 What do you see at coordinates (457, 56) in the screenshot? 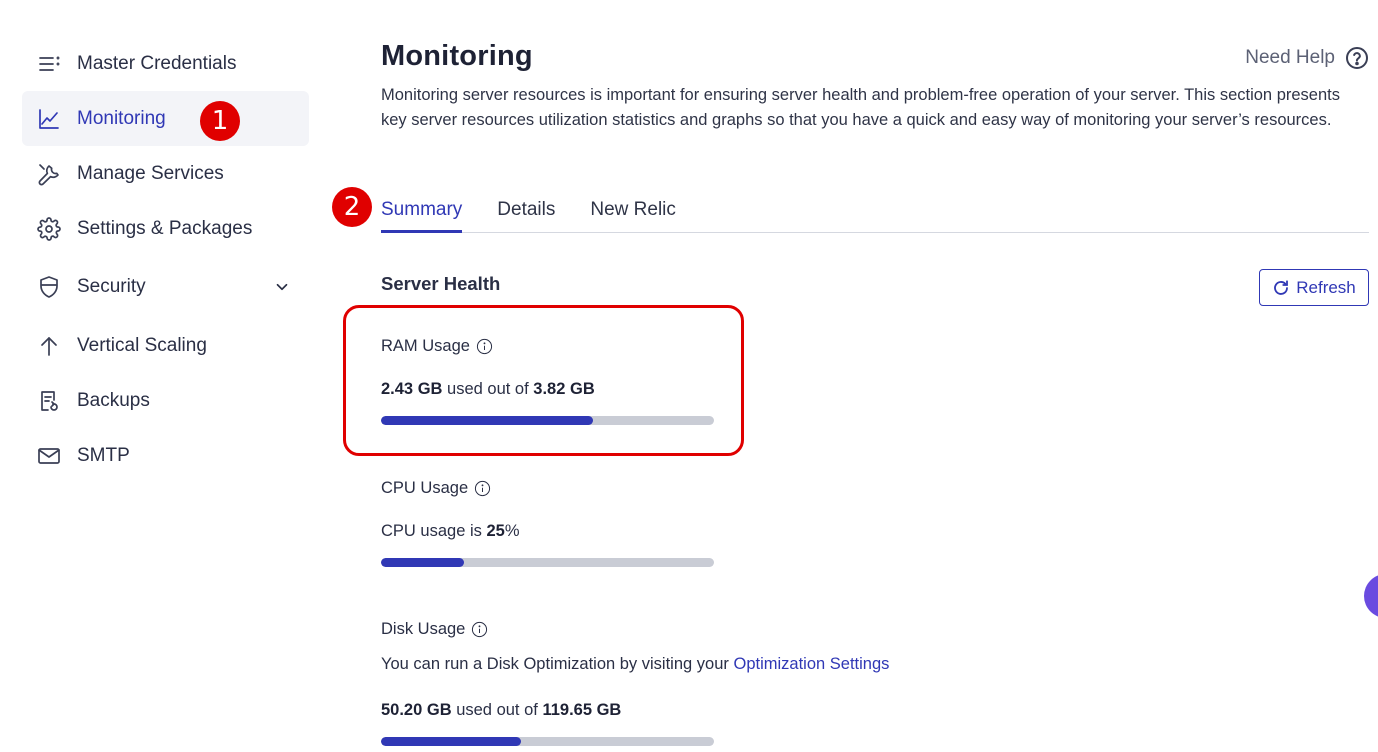
I see `page-title: Monitoring` at bounding box center [457, 56].